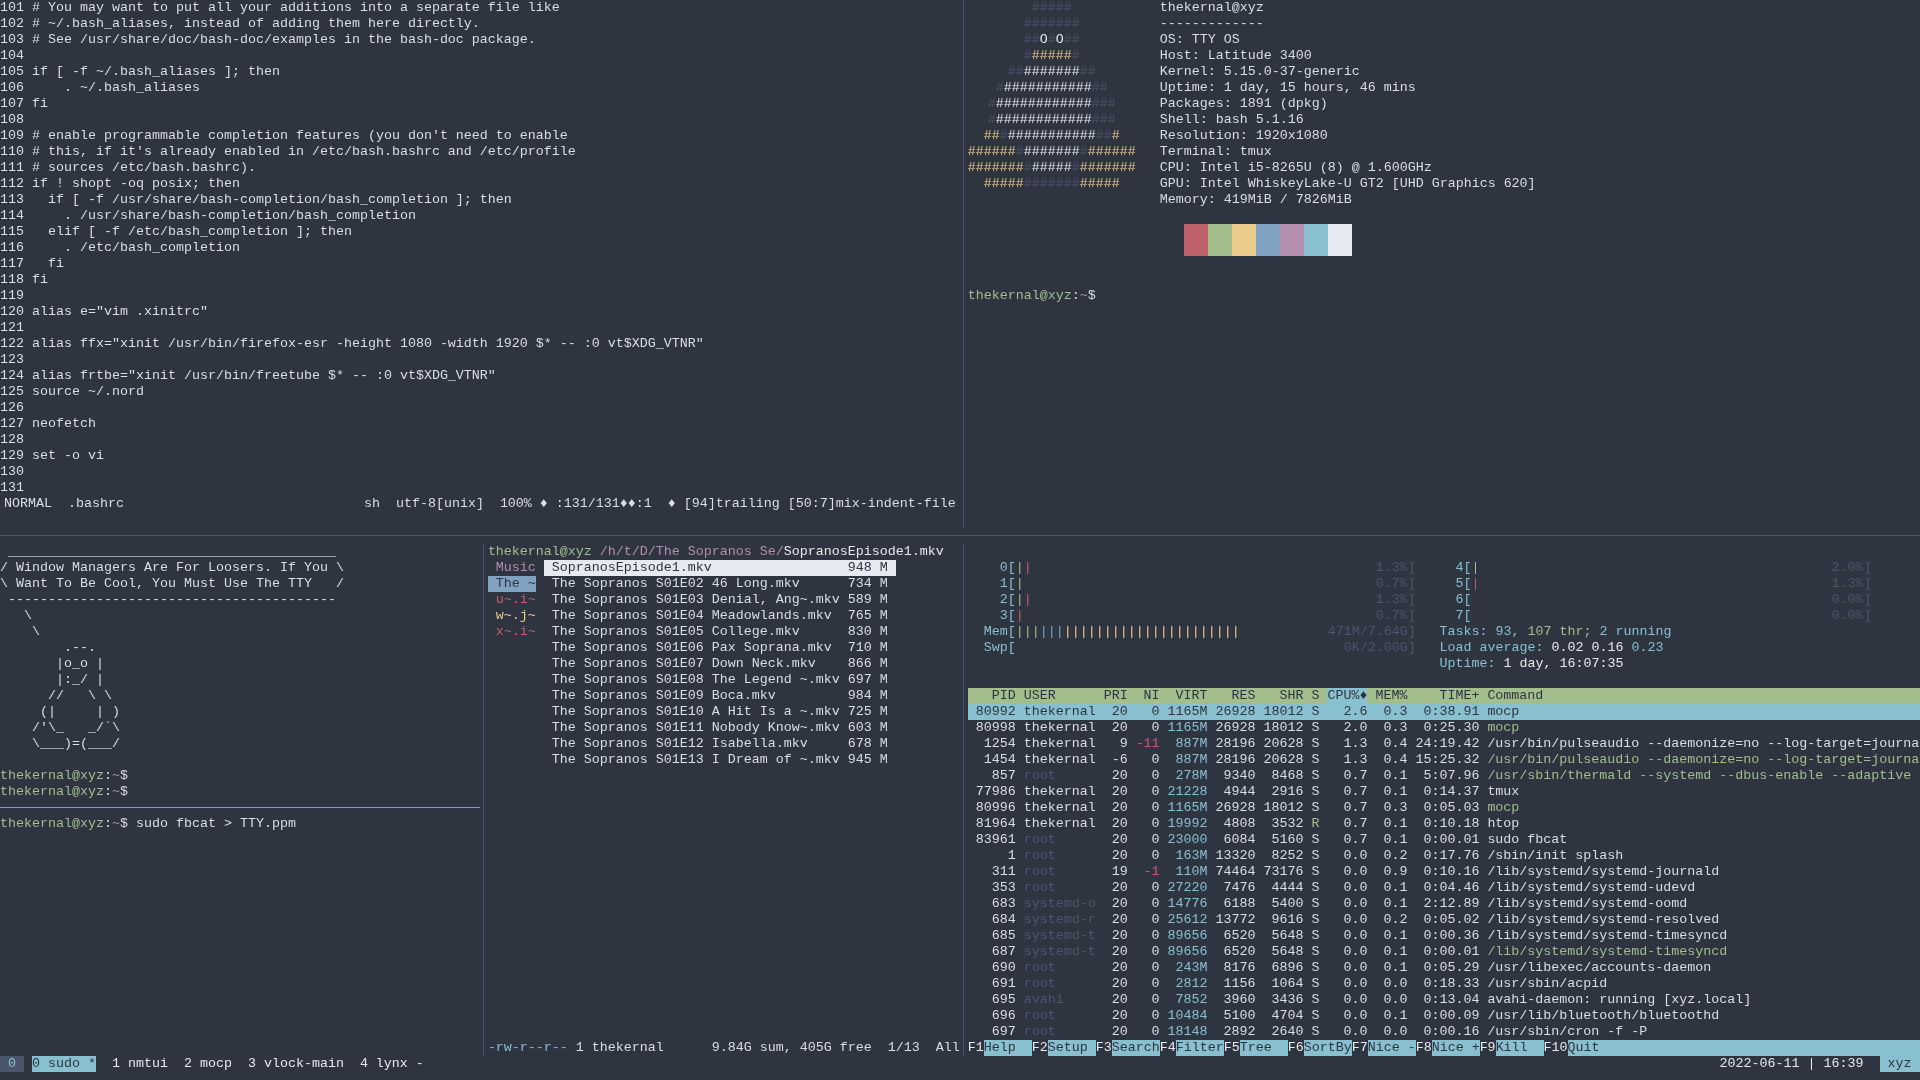  Describe the element at coordinates (1451, 872) in the screenshot. I see `table-cell-text: 0:10.16` at that location.